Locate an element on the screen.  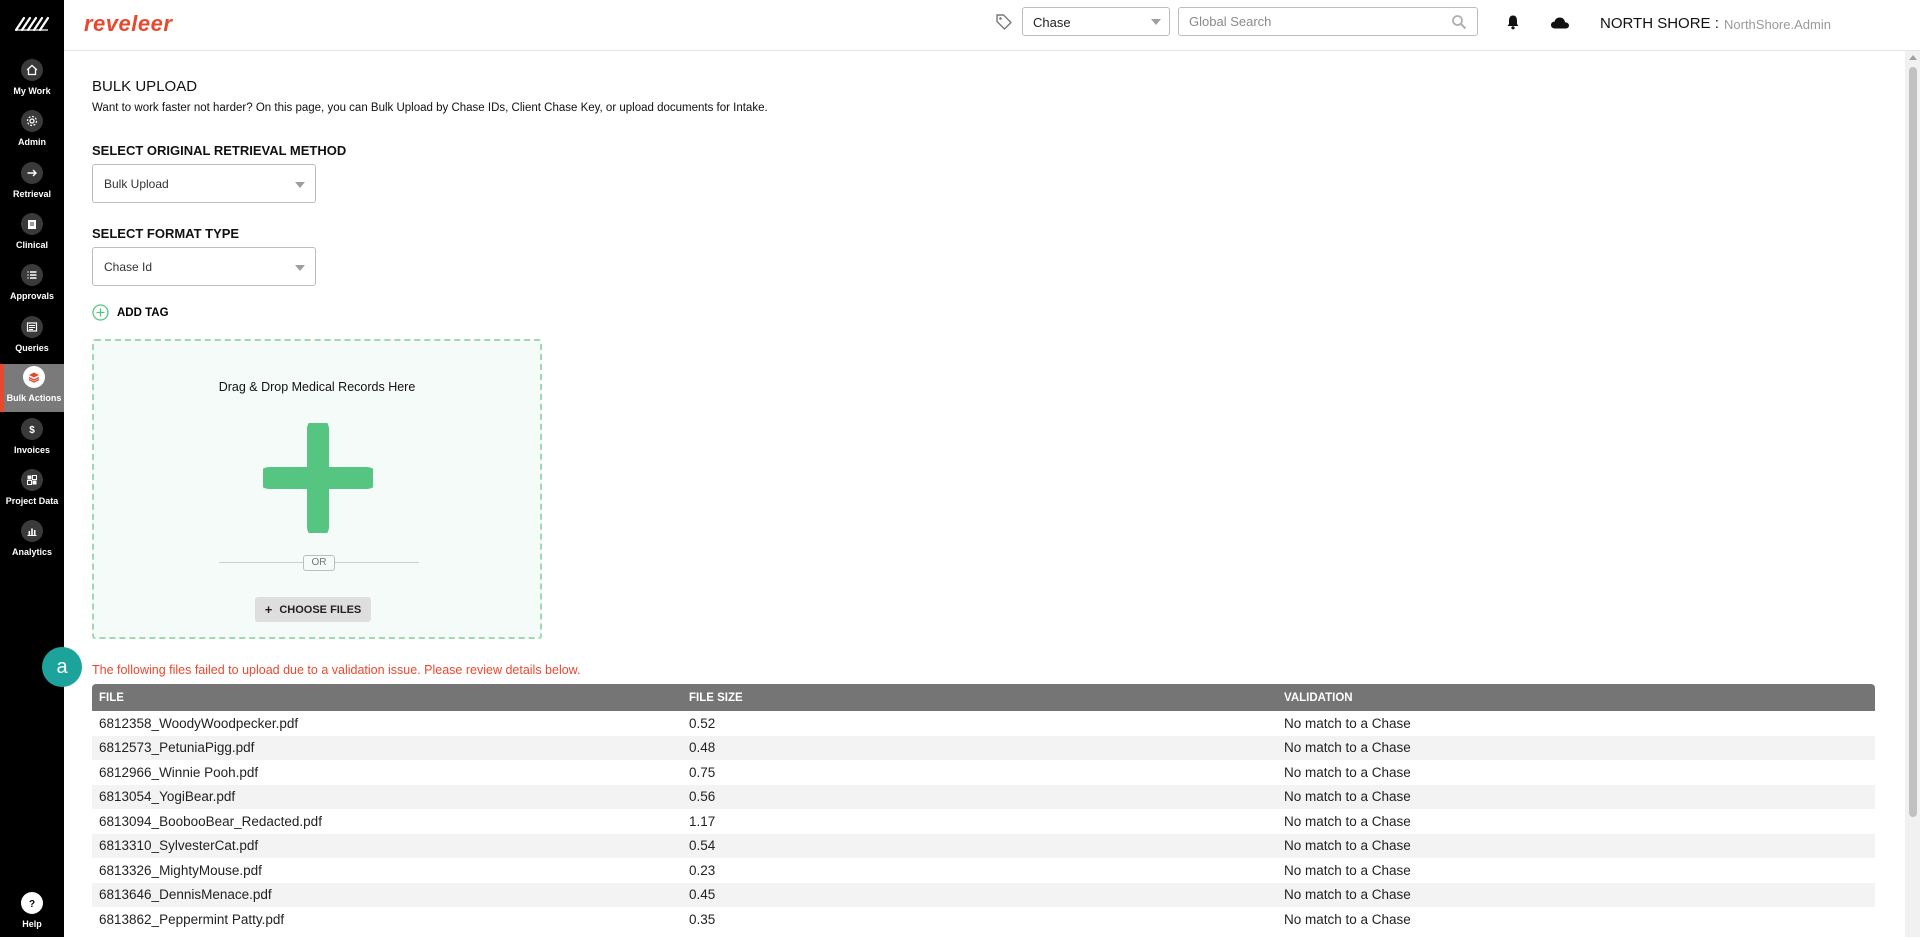
cell-file-size: 0.52 is located at coordinates (702, 723).